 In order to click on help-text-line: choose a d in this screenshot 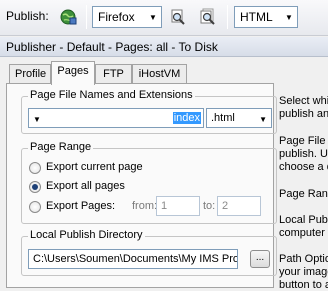, I will do `click(303, 167)`.